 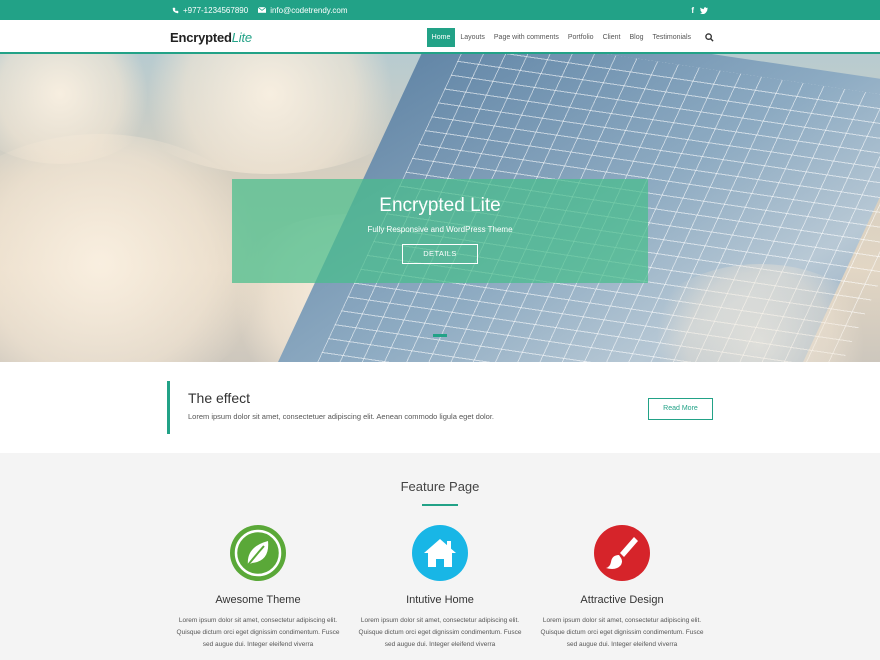 I want to click on contact-info: +977-1234567890 info@codetrendy.com, so click(x=260, y=10).